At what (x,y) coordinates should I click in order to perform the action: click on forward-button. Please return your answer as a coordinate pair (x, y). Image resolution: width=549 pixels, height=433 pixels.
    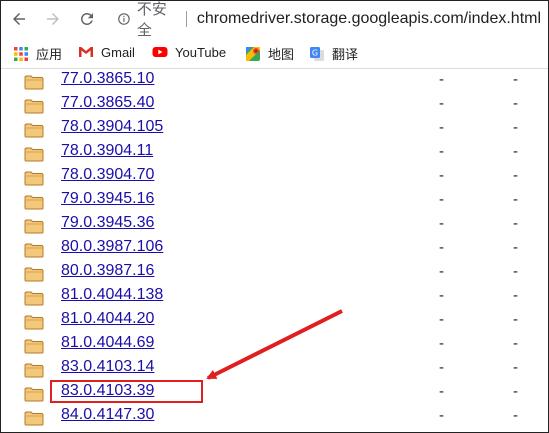
    Looking at the image, I should click on (53, 19).